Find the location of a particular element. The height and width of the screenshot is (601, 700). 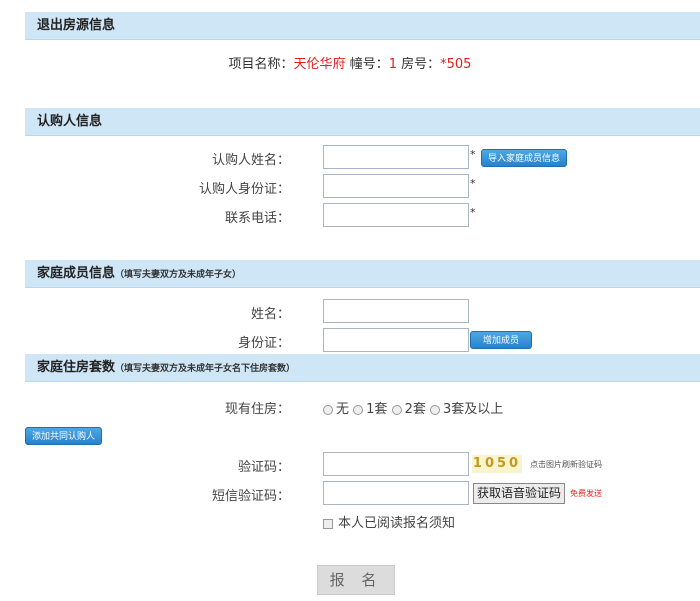

phone-label: 联系电话： is located at coordinates (257, 218).